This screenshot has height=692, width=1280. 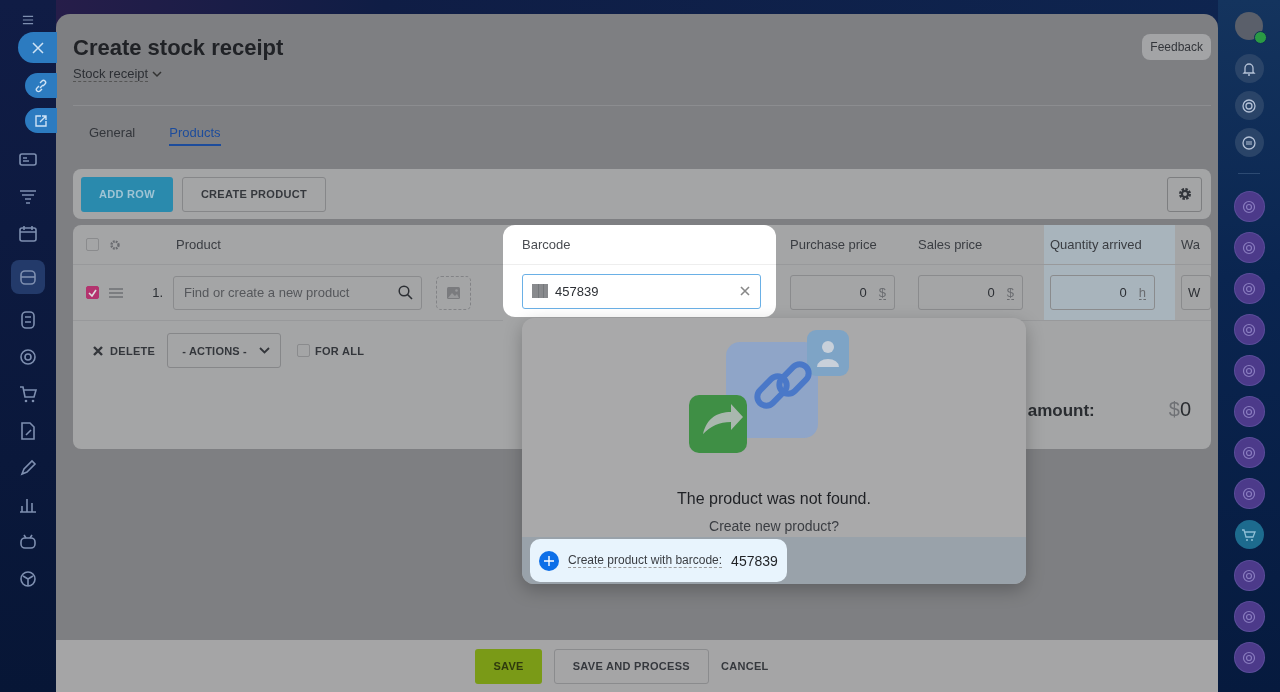 What do you see at coordinates (1109, 245) in the screenshot?
I see `column-header: Quantity arrived` at bounding box center [1109, 245].